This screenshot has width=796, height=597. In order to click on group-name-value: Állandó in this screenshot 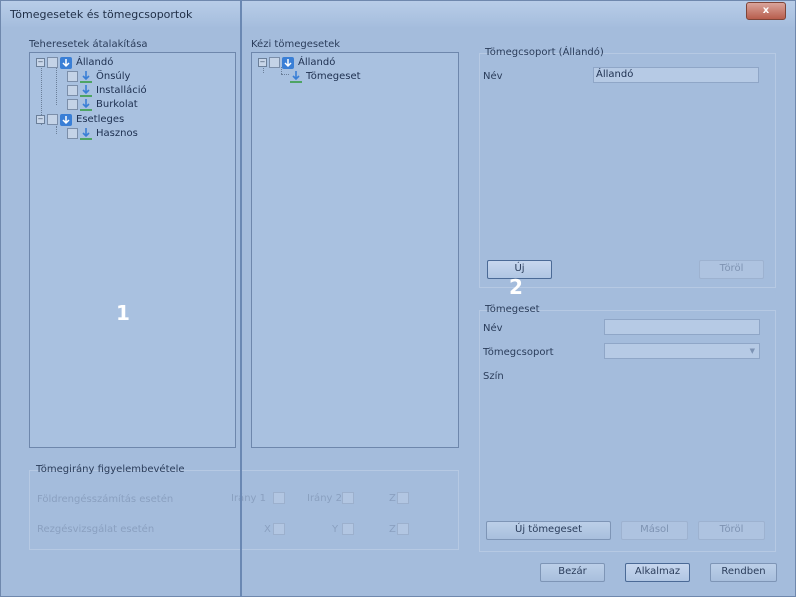, I will do `click(615, 74)`.